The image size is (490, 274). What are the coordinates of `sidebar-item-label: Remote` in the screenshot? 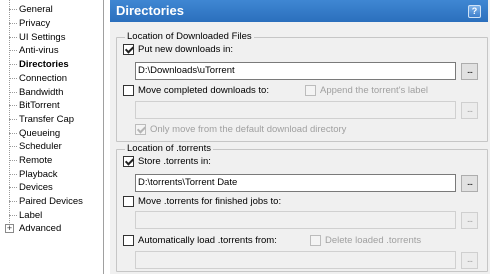 It's located at (36, 160).